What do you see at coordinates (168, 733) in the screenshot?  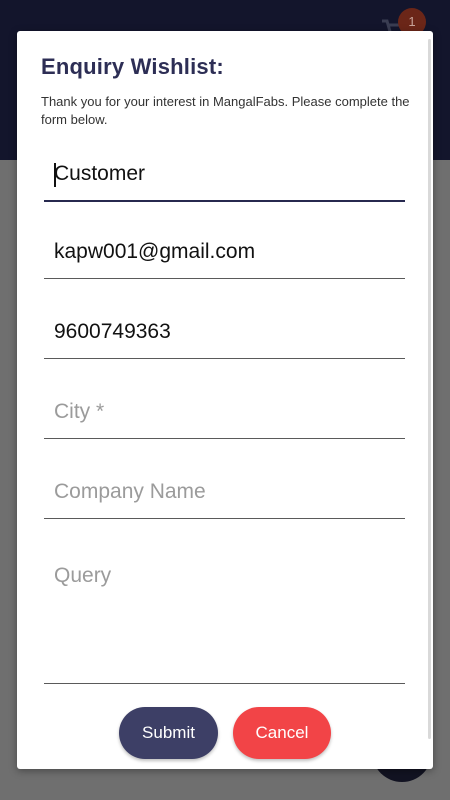 I see `submit-button: Submit` at bounding box center [168, 733].